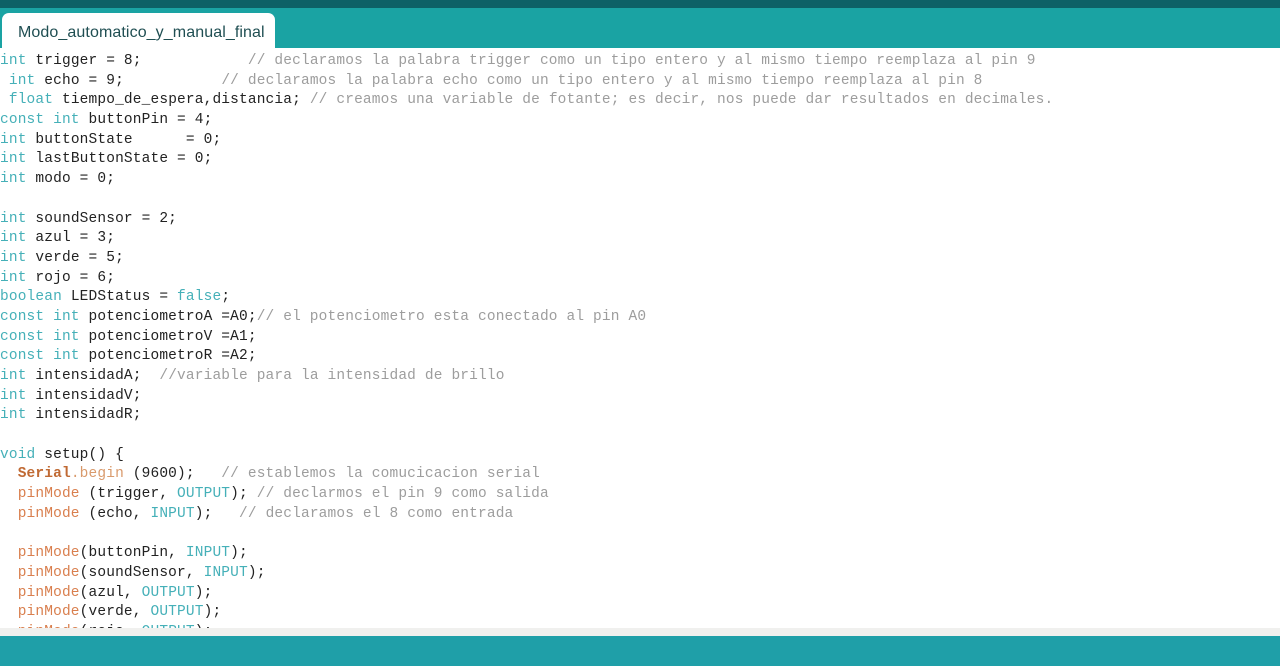 The width and height of the screenshot is (1280, 666). Describe the element at coordinates (640, 121) in the screenshot. I see `code-line: const int buttonPin = 4;` at that location.